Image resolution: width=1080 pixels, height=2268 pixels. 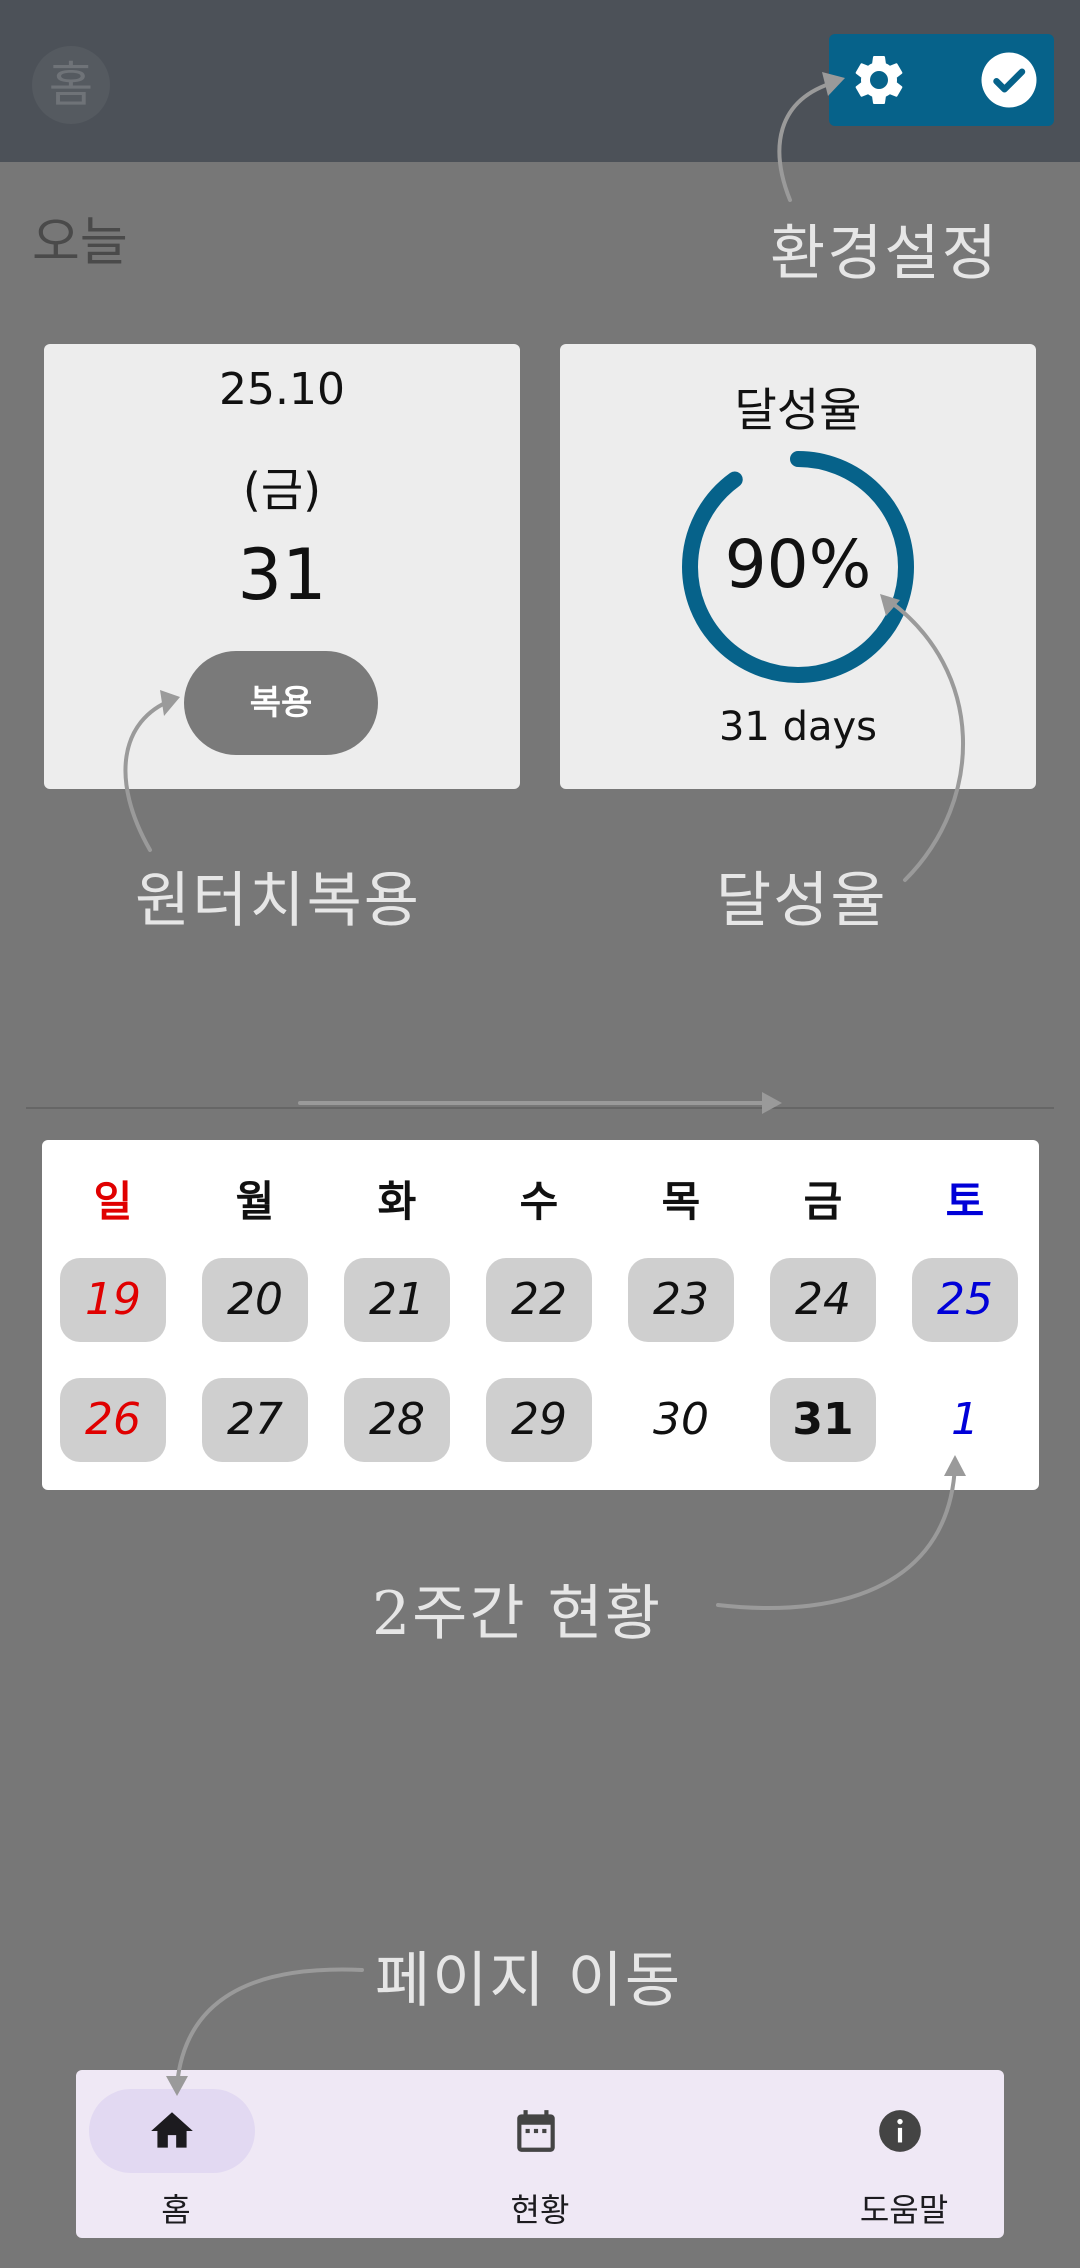 What do you see at coordinates (904, 2154) in the screenshot?
I see `nav-item-help: 도움말` at bounding box center [904, 2154].